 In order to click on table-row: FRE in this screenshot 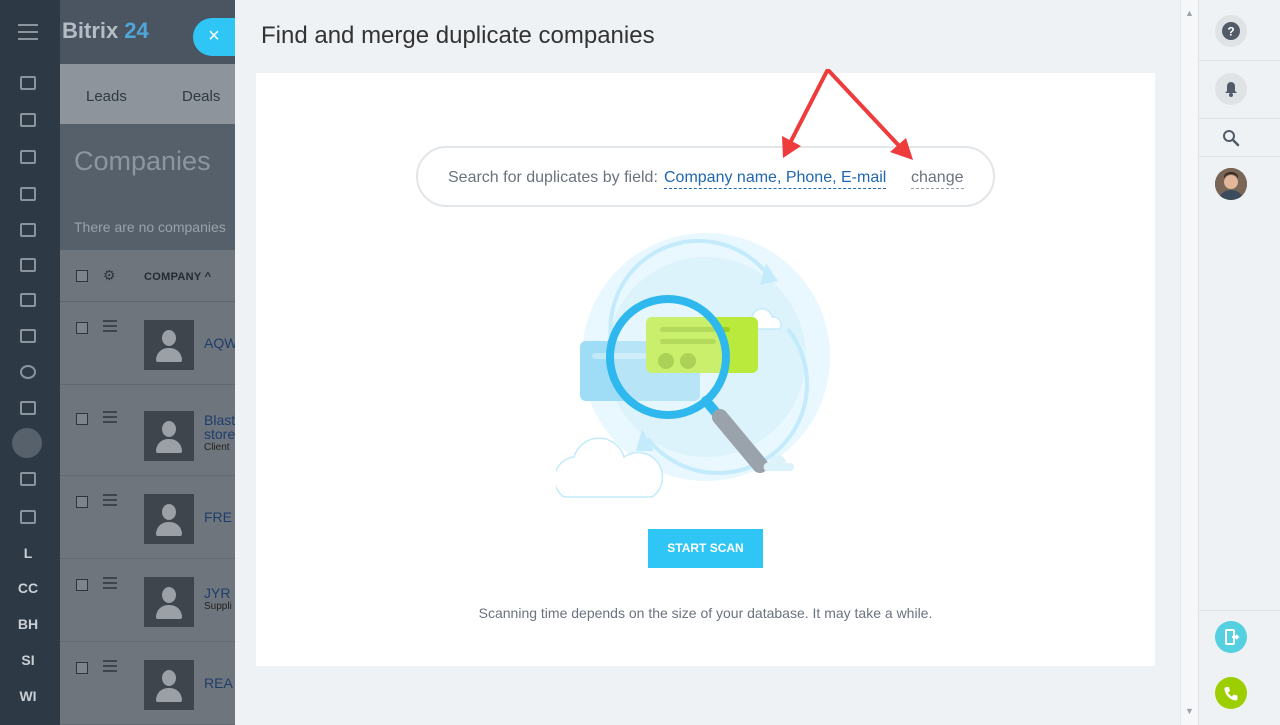, I will do `click(150, 517)`.